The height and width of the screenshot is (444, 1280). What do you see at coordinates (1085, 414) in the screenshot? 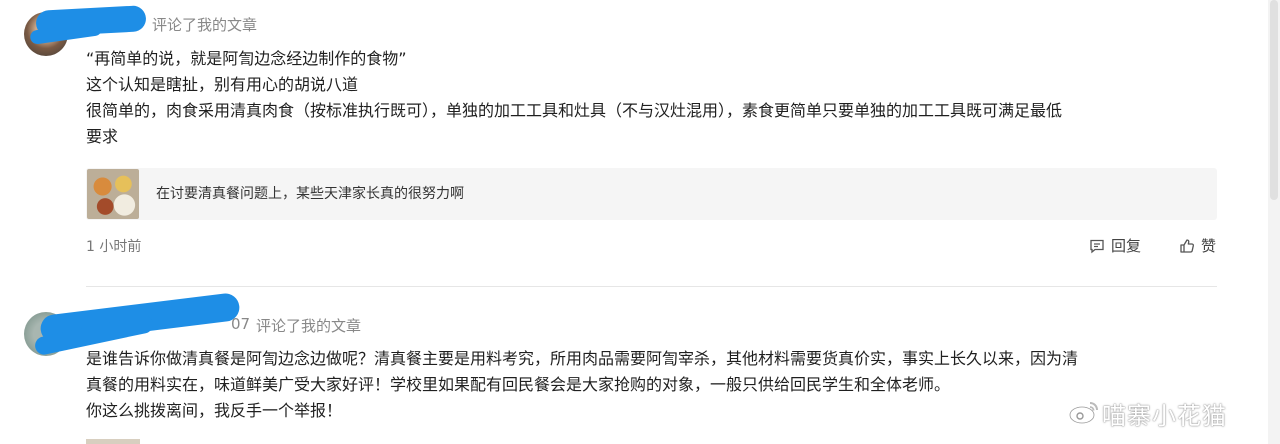
I see `weibo-logo-icon` at bounding box center [1085, 414].